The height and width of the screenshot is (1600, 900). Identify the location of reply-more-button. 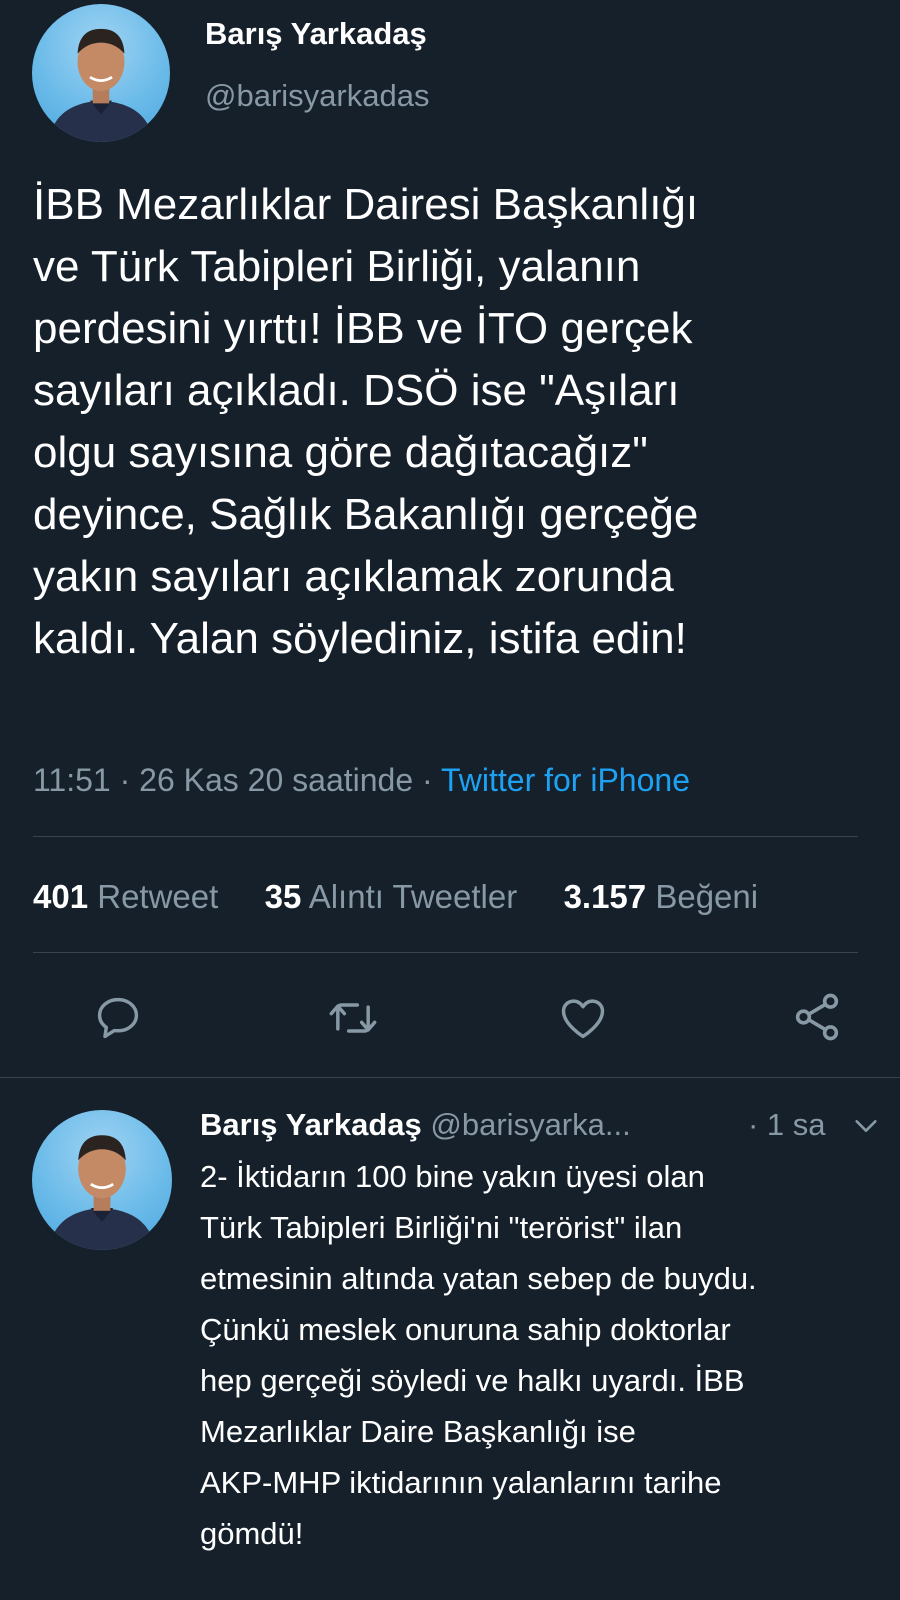
(866, 1128).